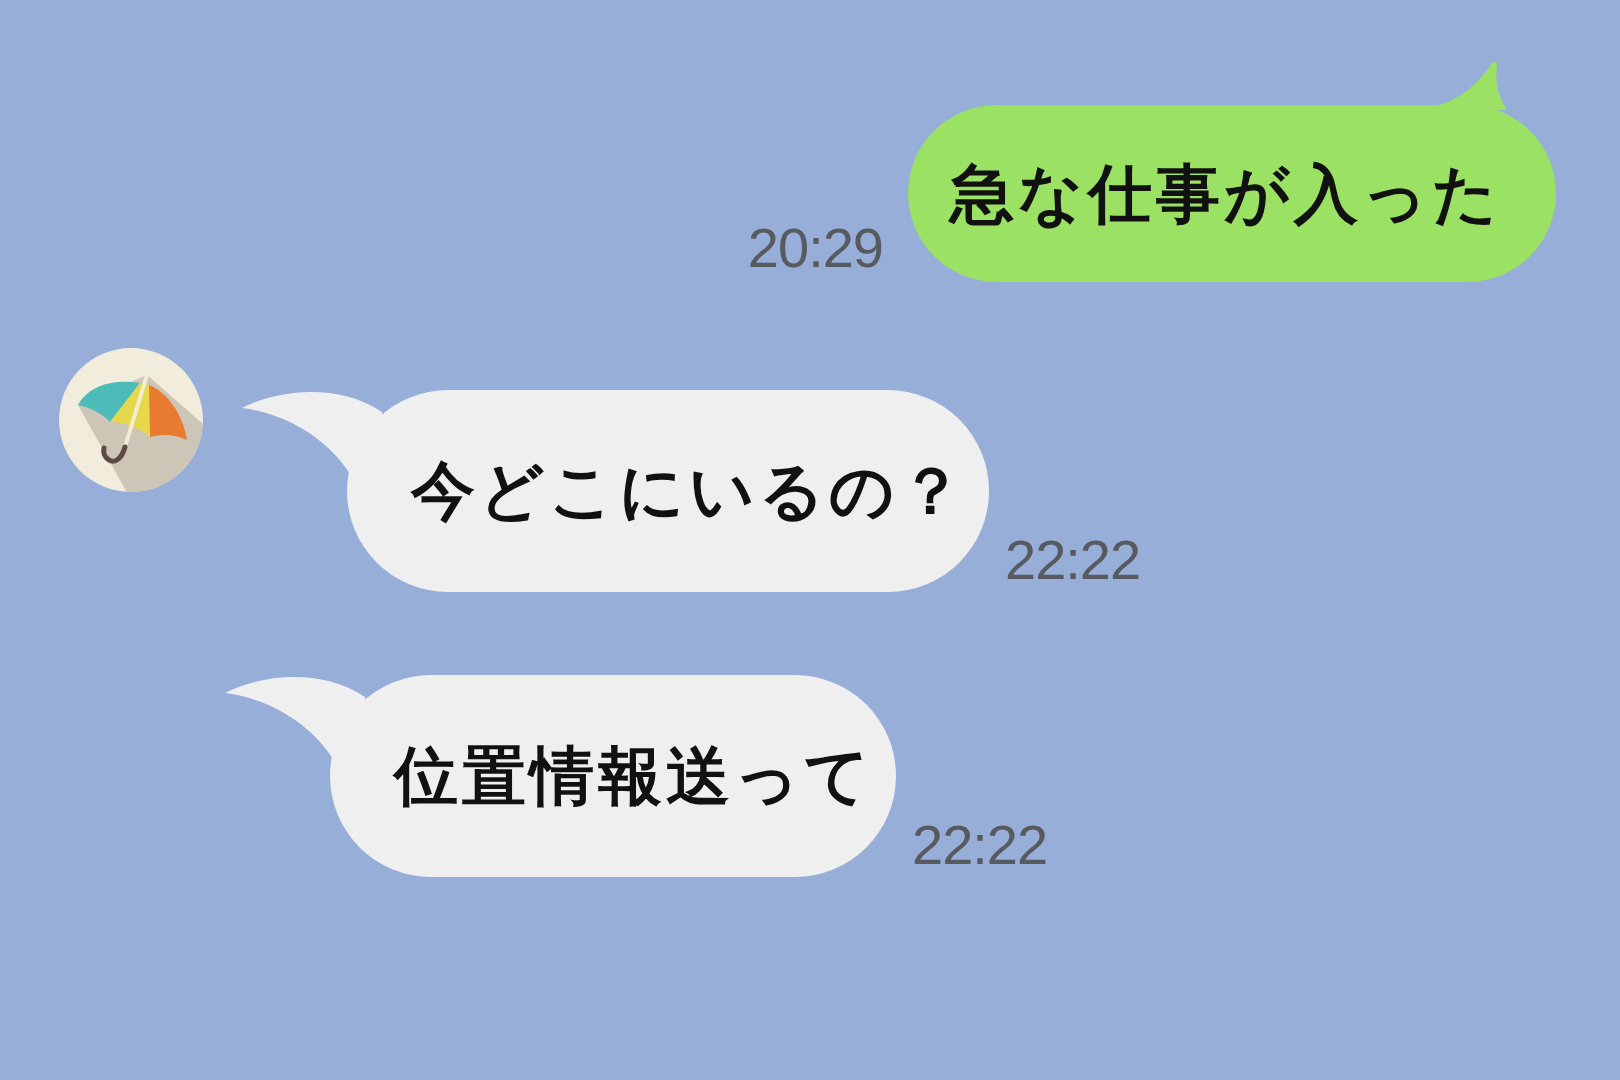 This screenshot has height=1080, width=1620. Describe the element at coordinates (634, 776) in the screenshot. I see `message-text: 位置情報送って` at that location.